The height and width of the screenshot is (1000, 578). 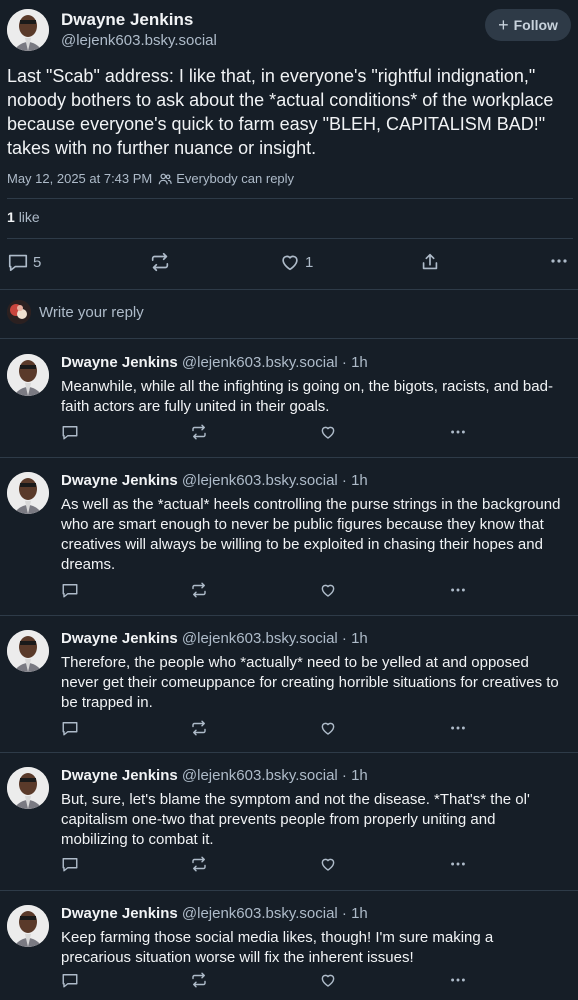 I want to click on heart-count: 1, so click(x=309, y=262).